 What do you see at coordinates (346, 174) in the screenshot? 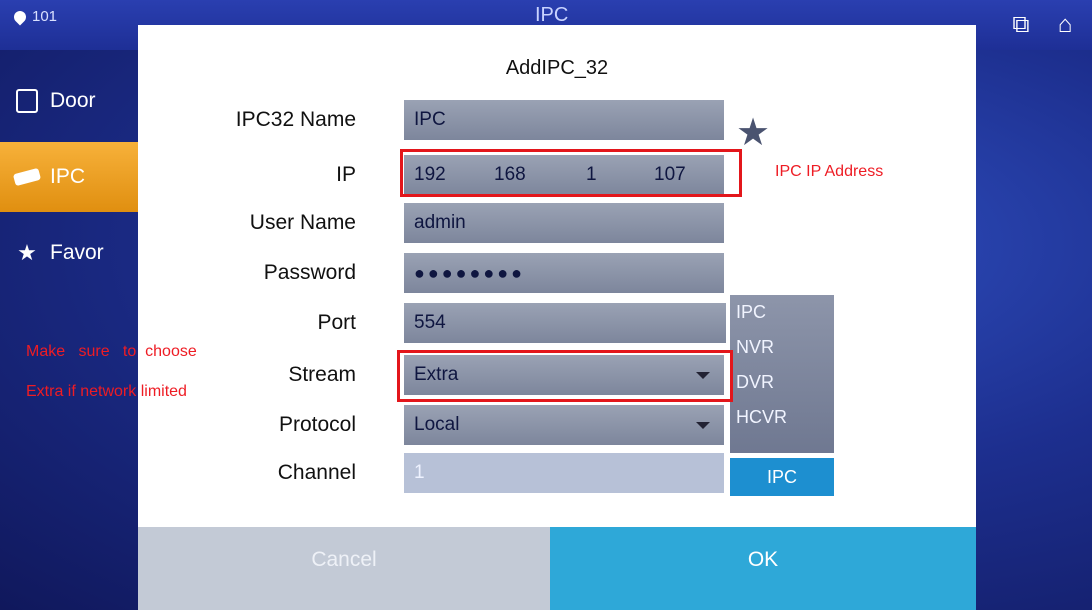
I see `ip-label: IP` at bounding box center [346, 174].